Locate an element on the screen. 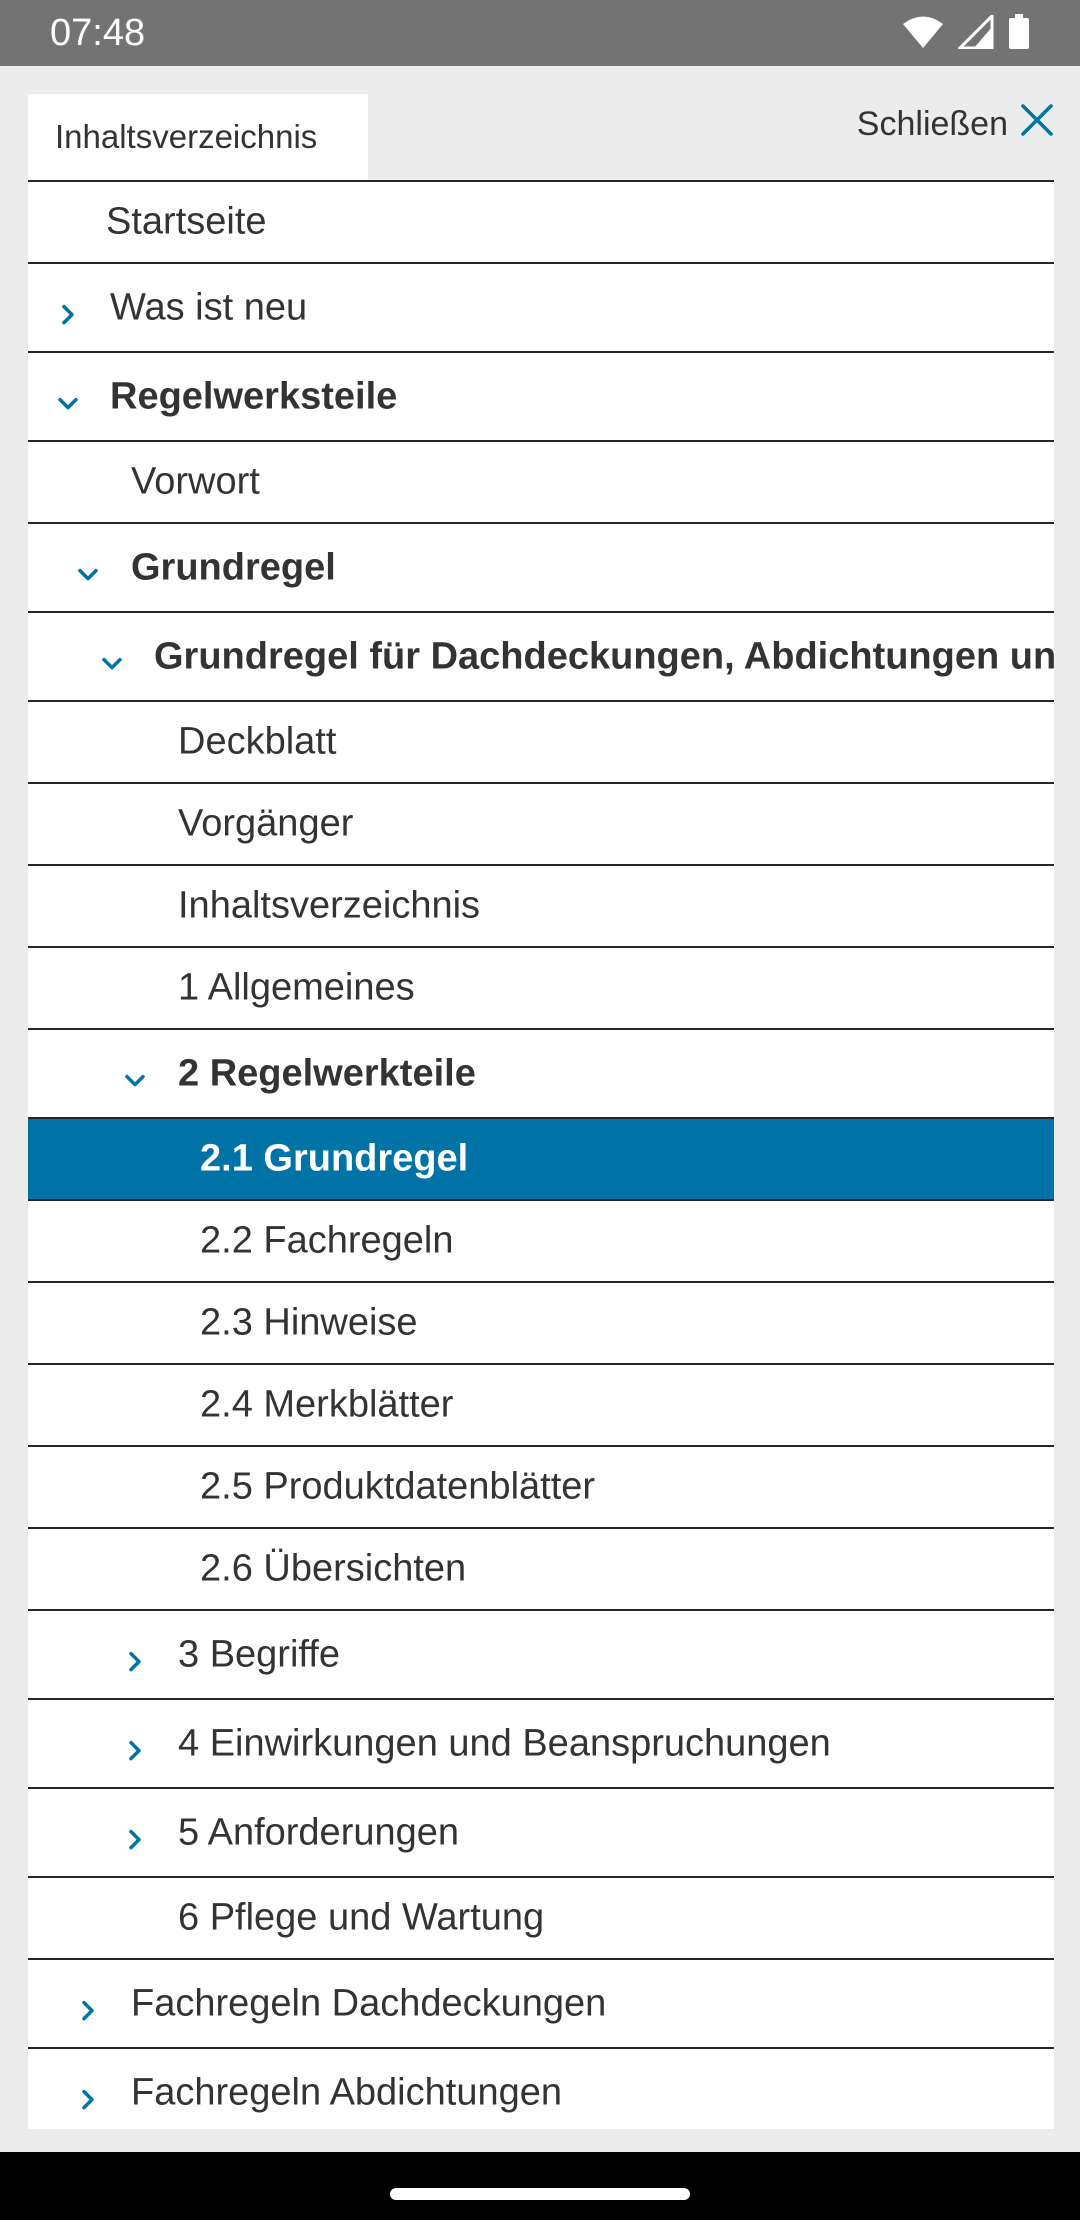 The width and height of the screenshot is (1080, 2220). toc-item-label: 2.3 Hinweise is located at coordinates (309, 1322).